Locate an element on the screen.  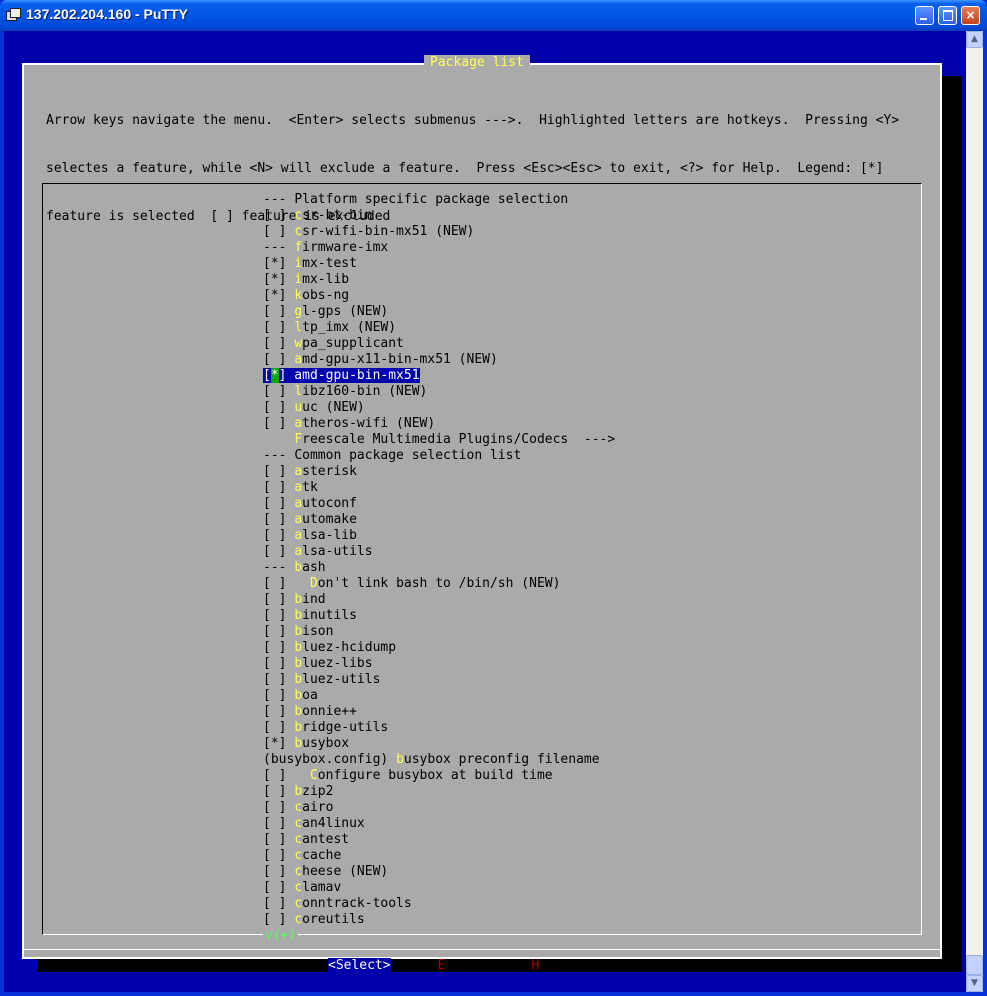
package-list-item: [ ] asterisk is located at coordinates (439, 472).